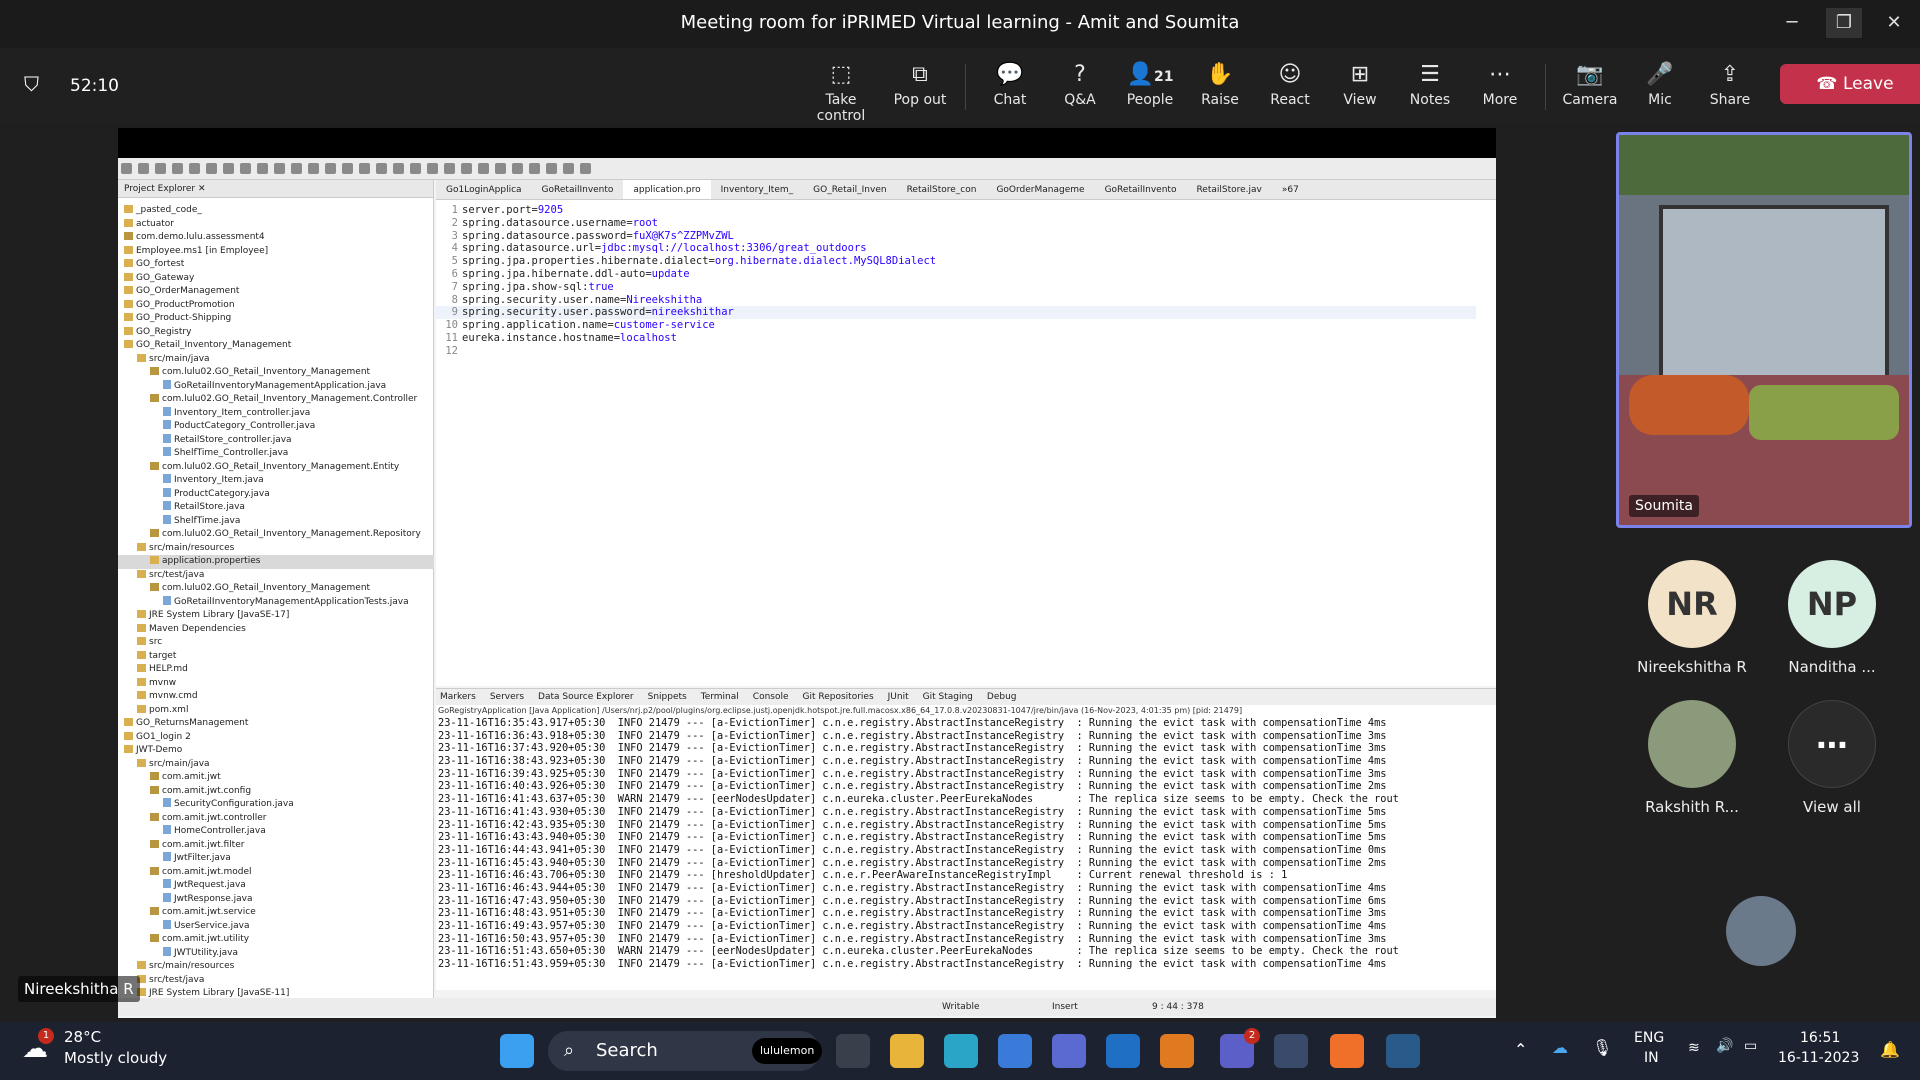 The width and height of the screenshot is (1920, 1080). What do you see at coordinates (276, 792) in the screenshot?
I see `tree-item: com.amit.jwt.config` at bounding box center [276, 792].